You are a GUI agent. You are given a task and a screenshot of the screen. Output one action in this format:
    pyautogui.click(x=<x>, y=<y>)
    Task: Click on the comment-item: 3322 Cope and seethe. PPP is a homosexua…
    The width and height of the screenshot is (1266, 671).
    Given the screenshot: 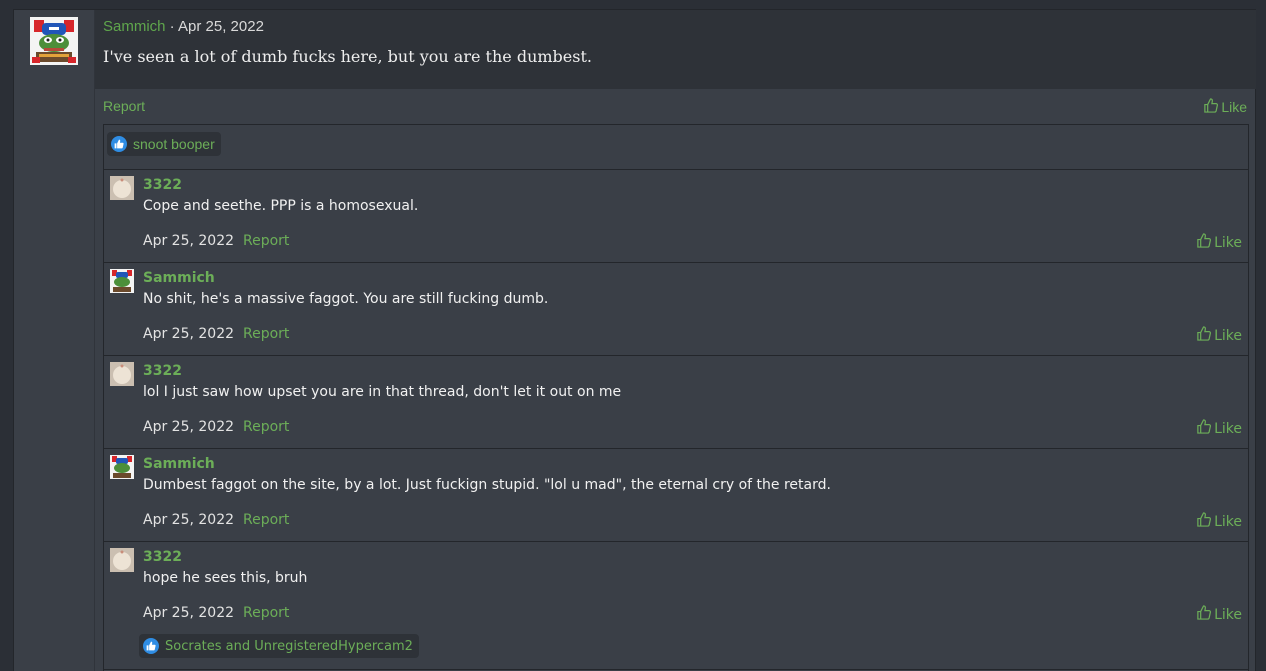 What is the action you would take?
    pyautogui.click(x=676, y=216)
    